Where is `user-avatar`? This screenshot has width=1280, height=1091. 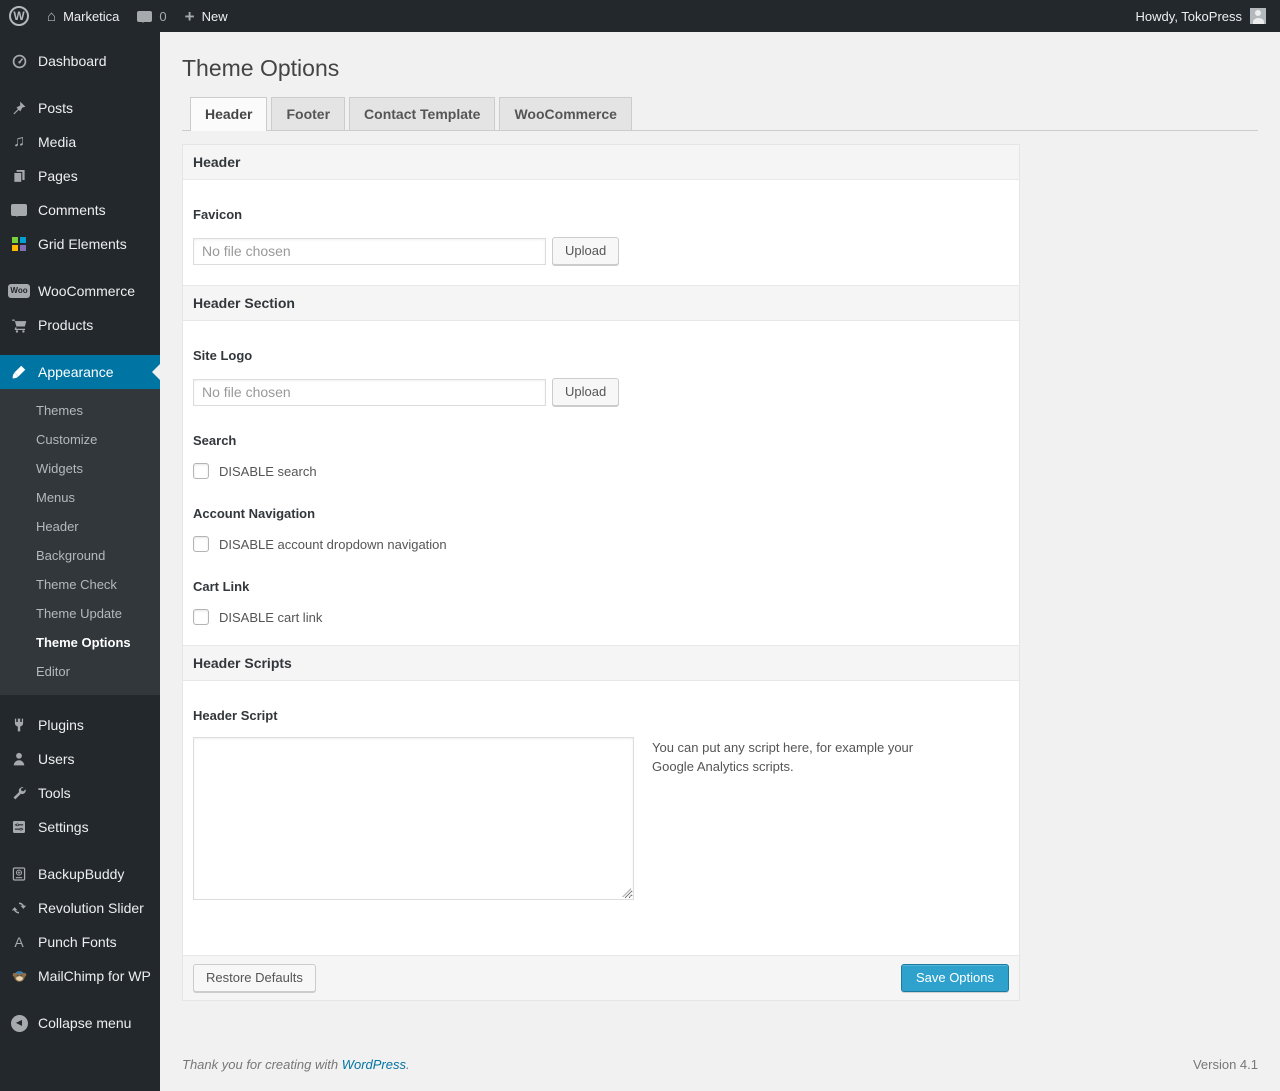 user-avatar is located at coordinates (1258, 16).